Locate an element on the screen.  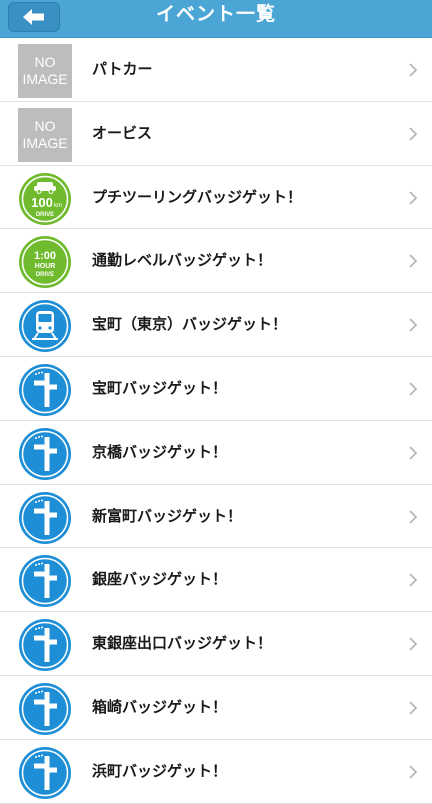
page-title: イベント一覧 is located at coordinates (215, 14).